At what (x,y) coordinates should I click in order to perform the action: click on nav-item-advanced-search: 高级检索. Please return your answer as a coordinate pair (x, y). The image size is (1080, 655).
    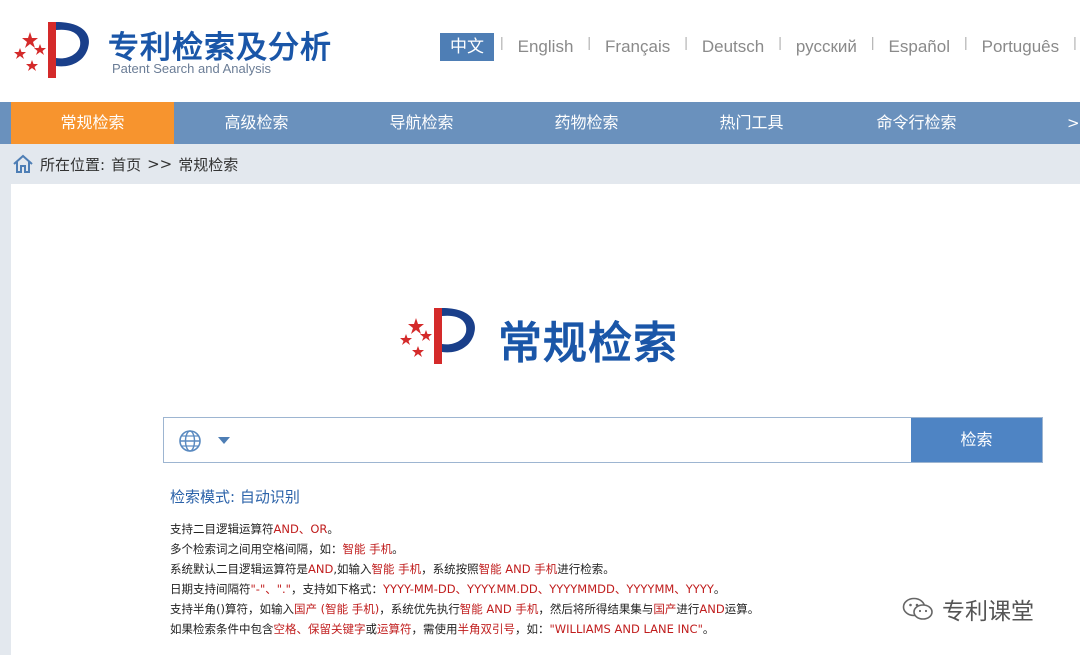
    Looking at the image, I should click on (256, 123).